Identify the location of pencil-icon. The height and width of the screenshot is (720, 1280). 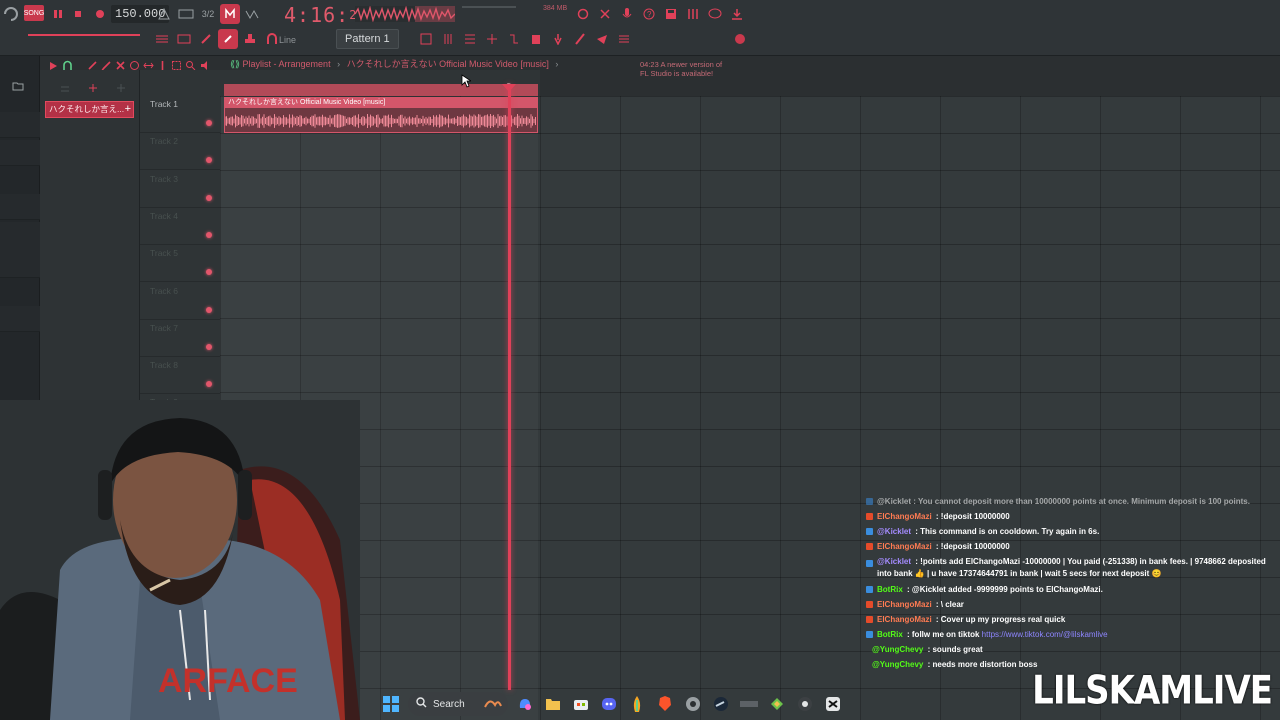
(206, 39).